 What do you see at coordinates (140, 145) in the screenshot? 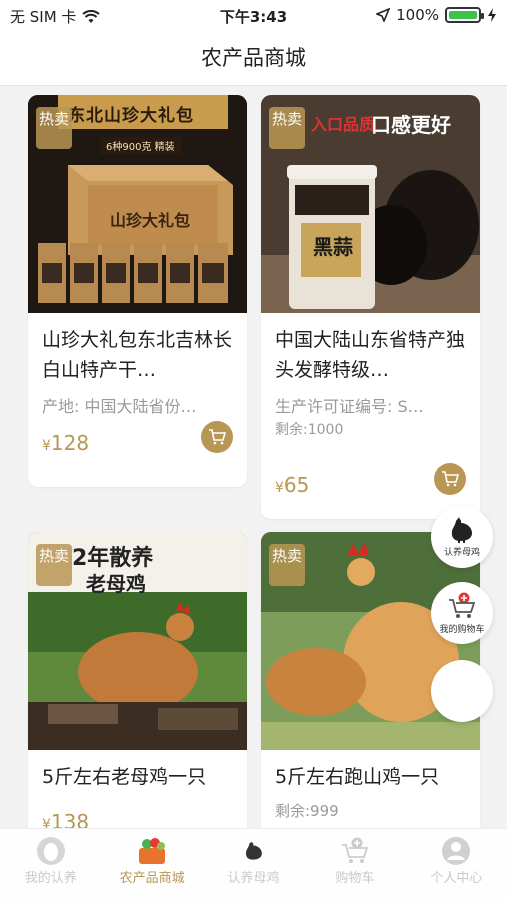
I see `image-banner-sub: 6种900克 精装` at bounding box center [140, 145].